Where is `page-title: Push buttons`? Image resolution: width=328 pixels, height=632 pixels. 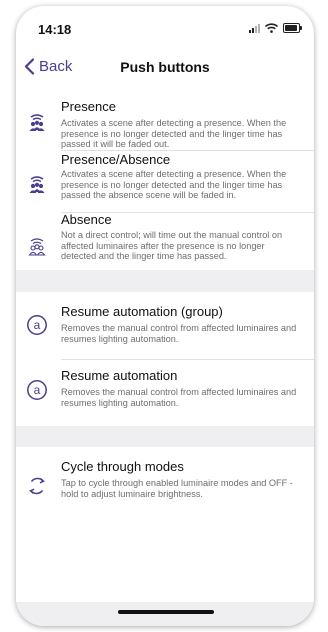 page-title: Push buttons is located at coordinates (165, 67).